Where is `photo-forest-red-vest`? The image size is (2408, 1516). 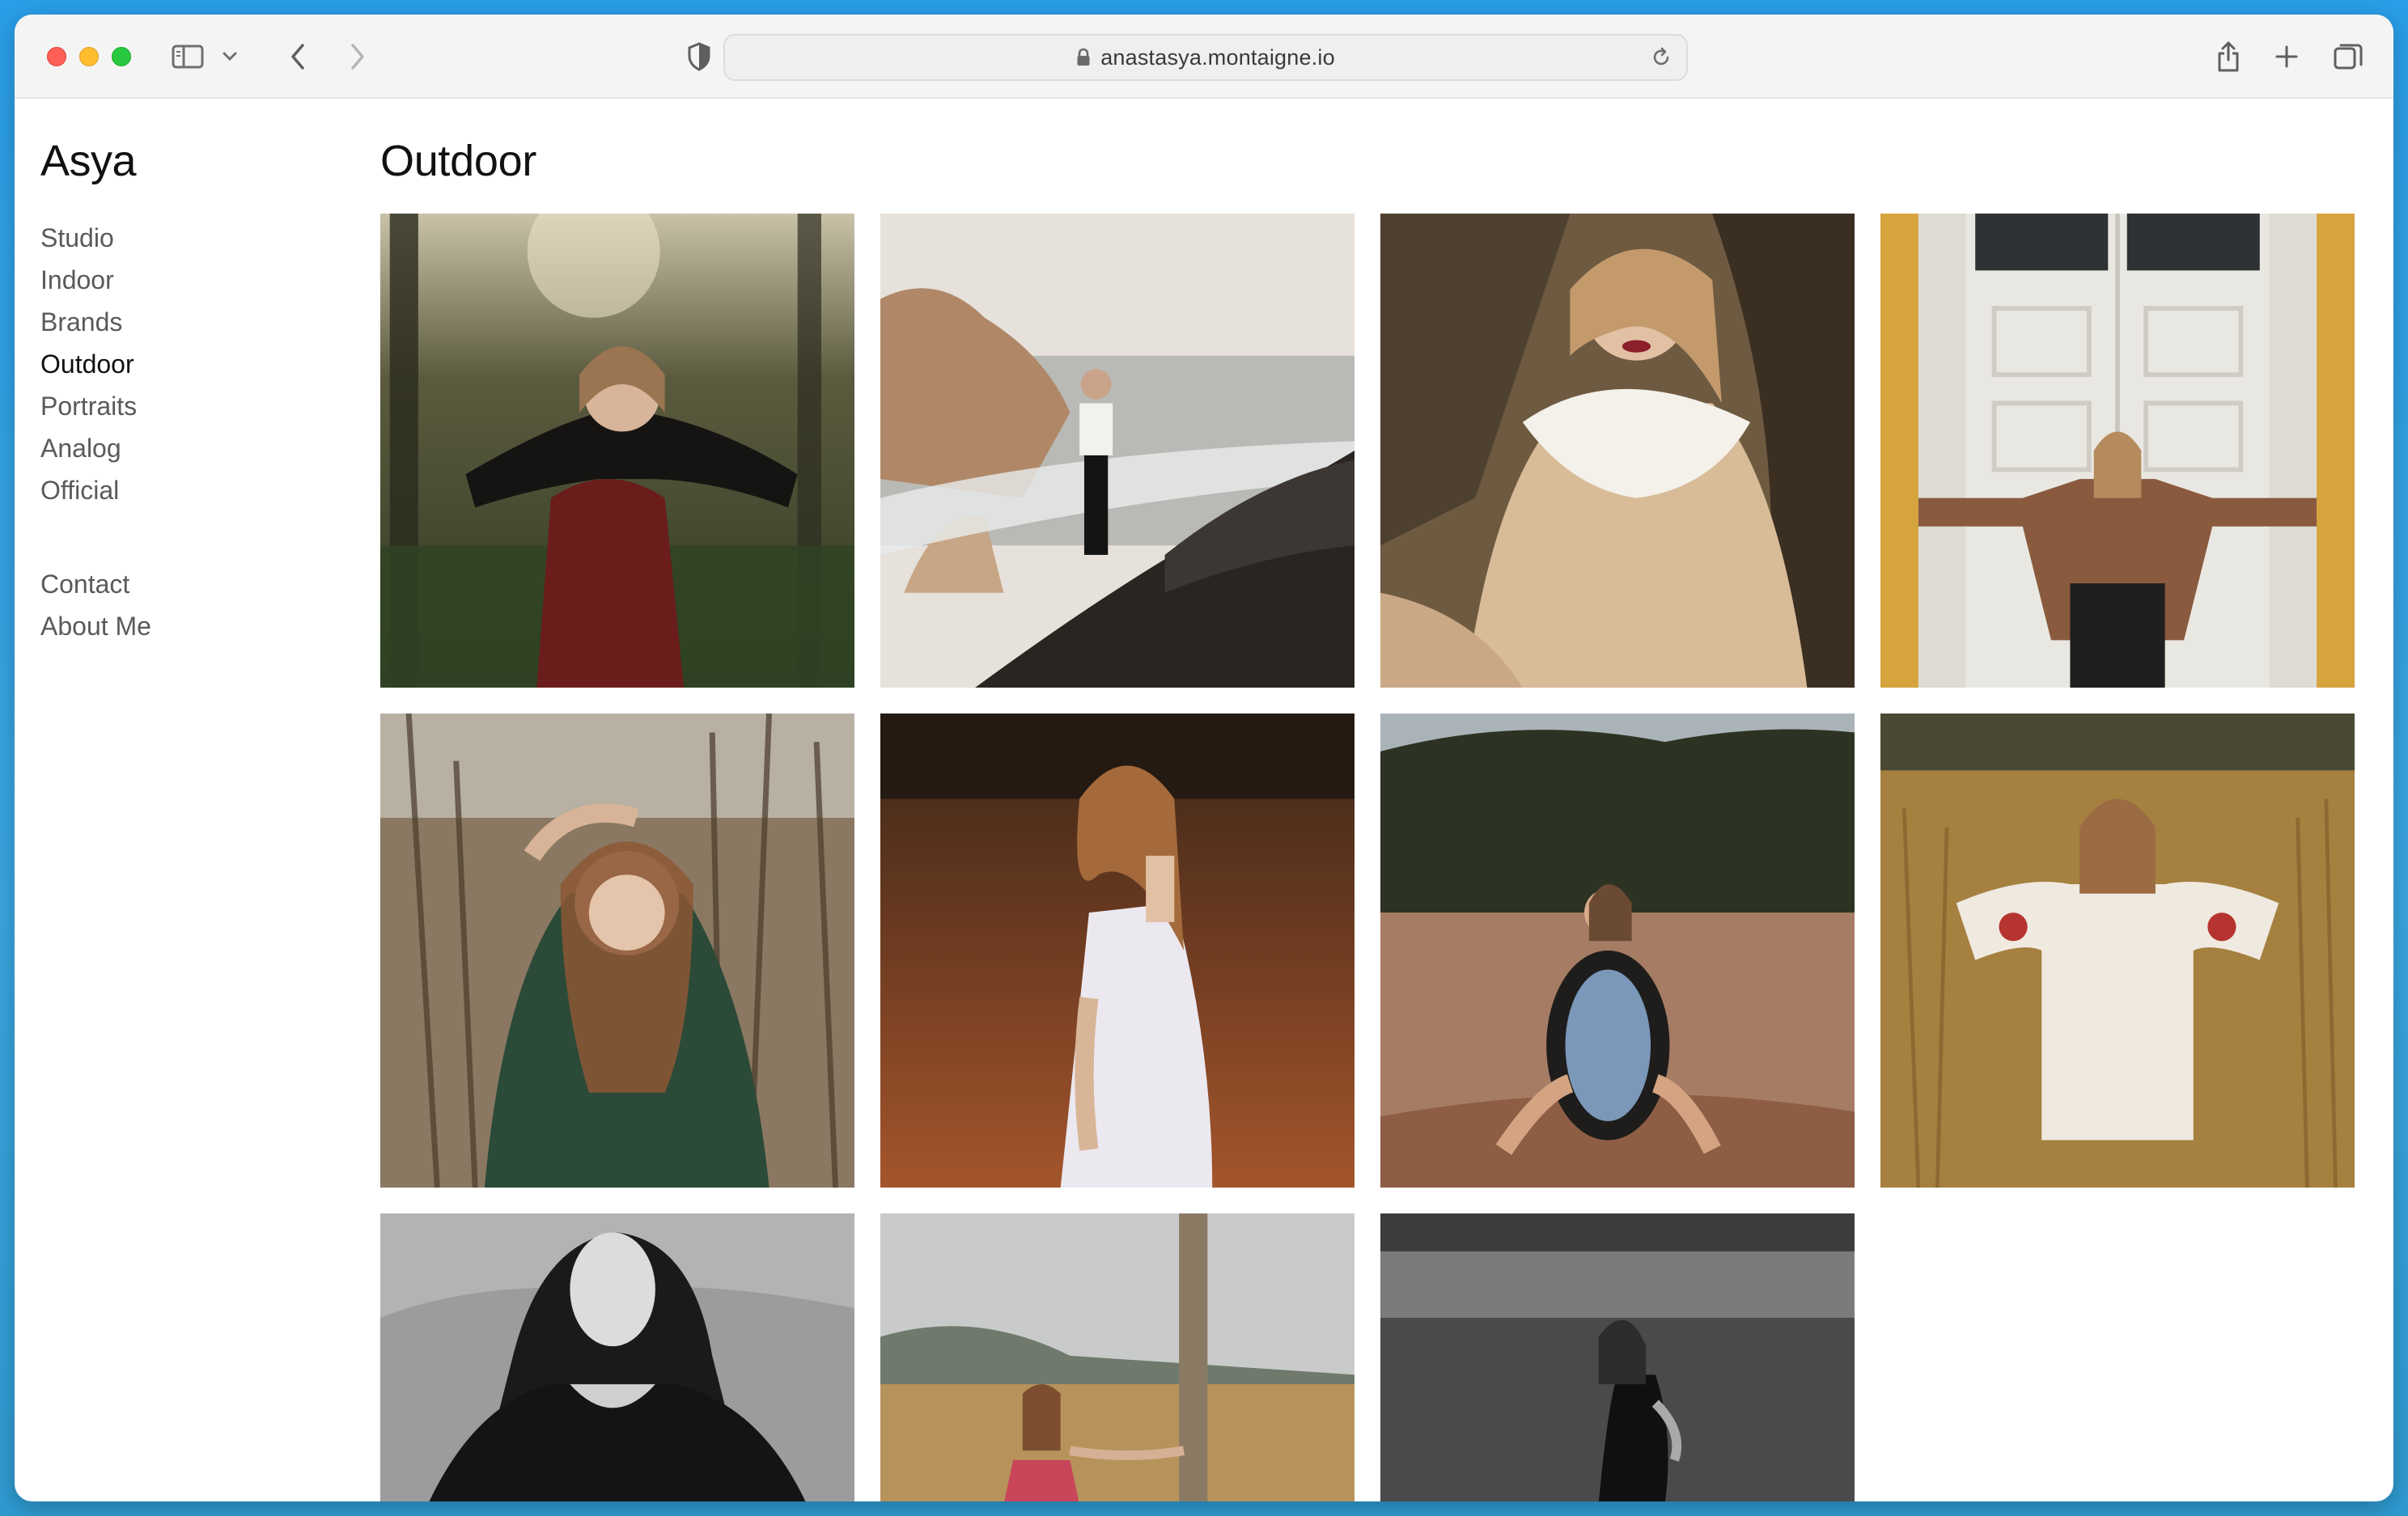 photo-forest-red-vest is located at coordinates (617, 451).